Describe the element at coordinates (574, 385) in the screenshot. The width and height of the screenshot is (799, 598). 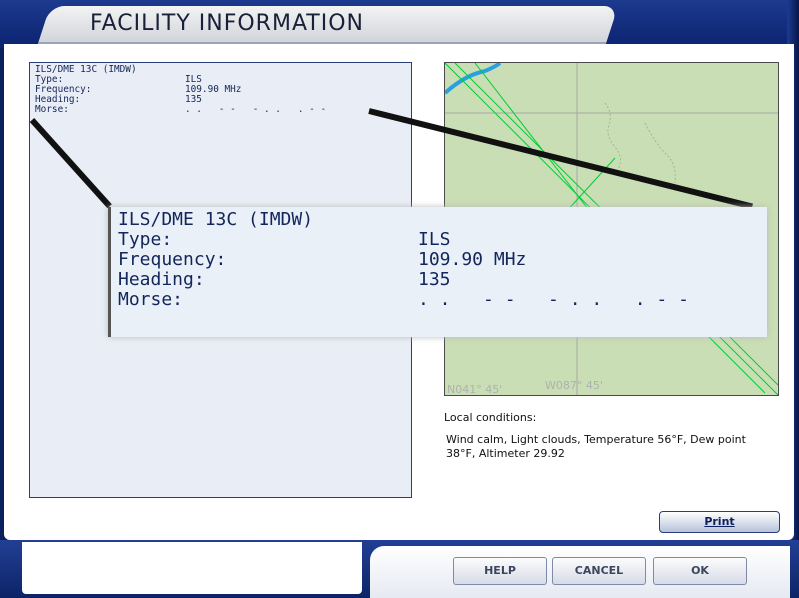
I see `map-longitude-label: W087° 45'` at that location.